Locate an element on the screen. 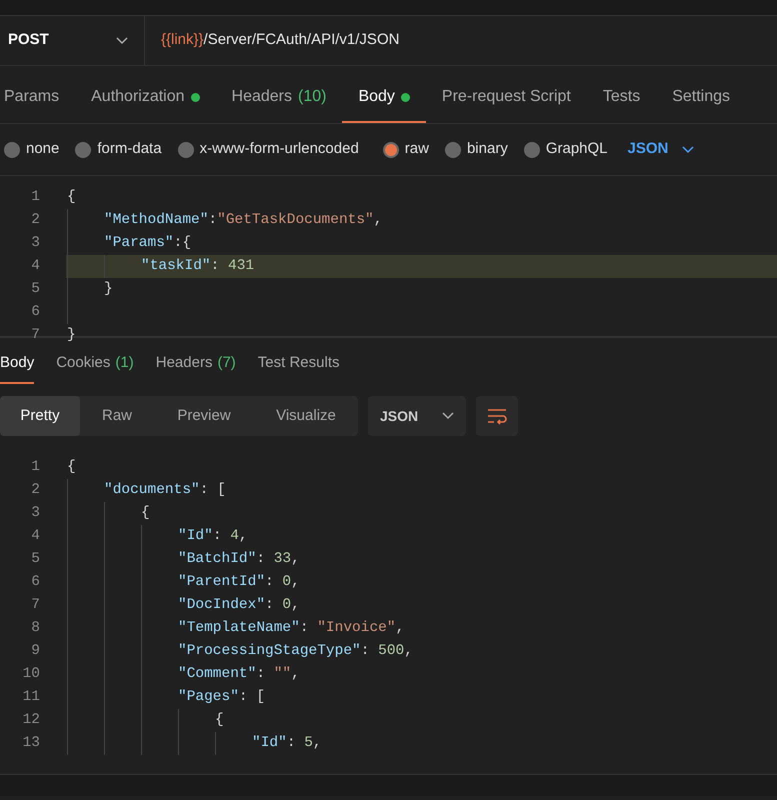 The width and height of the screenshot is (777, 800). body-language-dropdown: JSON is located at coordinates (661, 149).